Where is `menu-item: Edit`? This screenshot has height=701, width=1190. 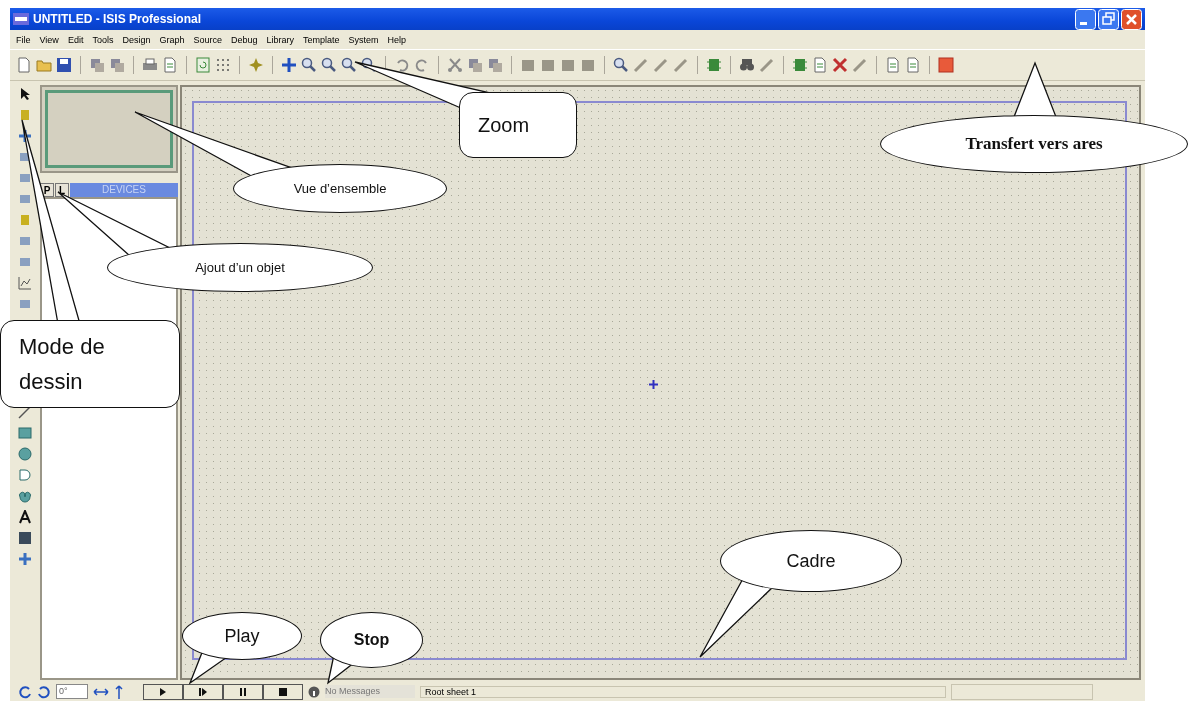 menu-item: Edit is located at coordinates (75, 39).